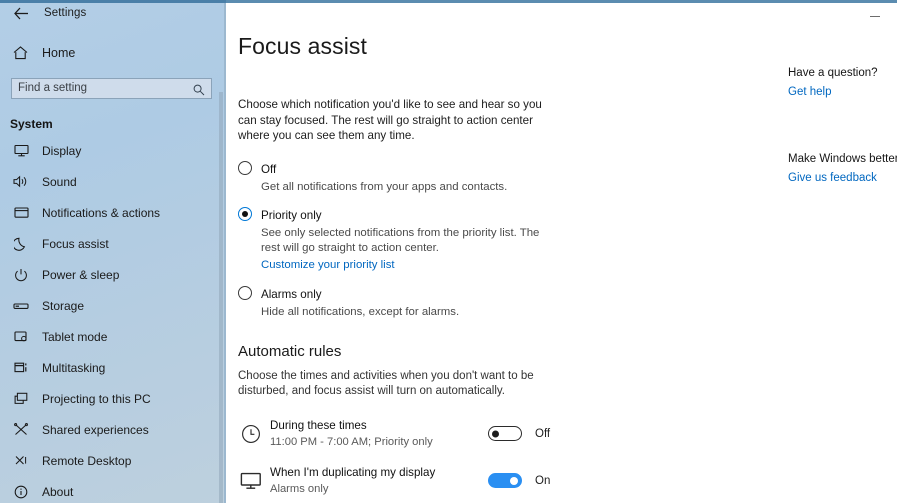  What do you see at coordinates (291, 294) in the screenshot?
I see `radio-label: Alarms only` at bounding box center [291, 294].